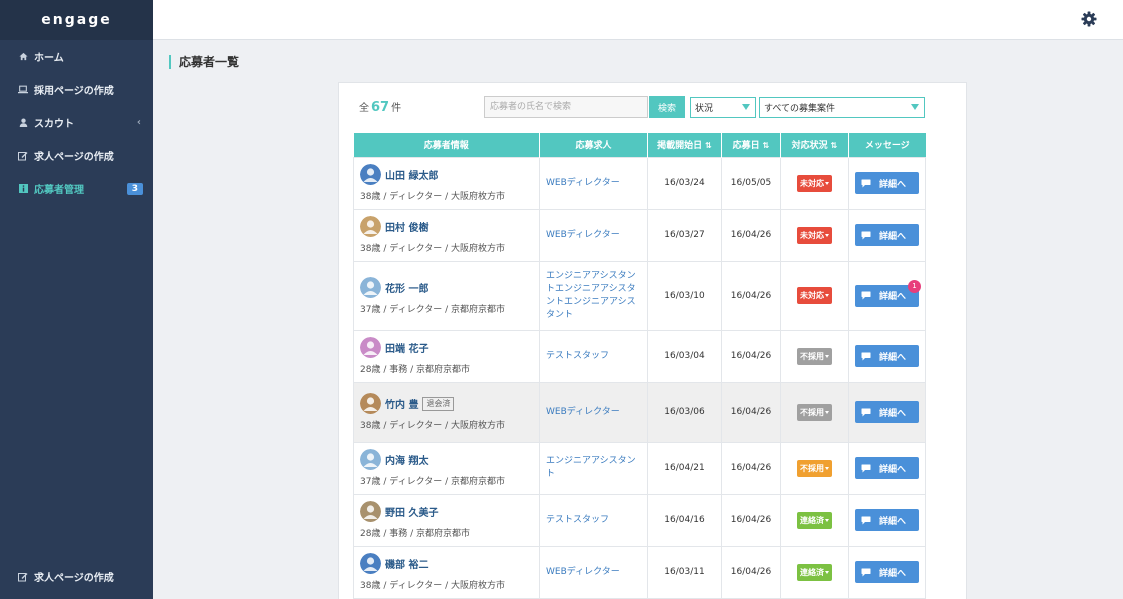  I want to click on header-start-date: 掲載開始日 ⇅, so click(684, 145).